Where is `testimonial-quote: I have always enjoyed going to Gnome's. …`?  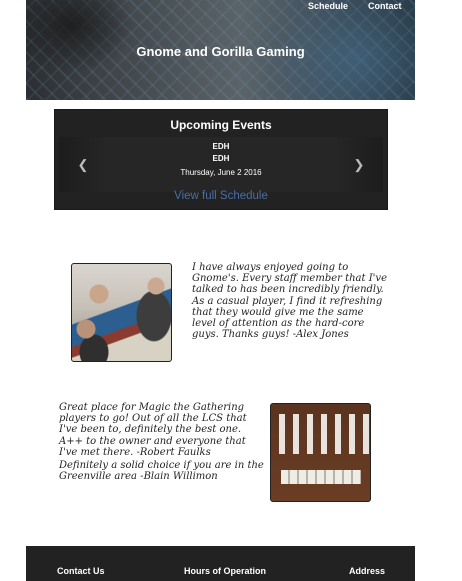 testimonial-quote: I have always enjoyed going to Gnome's. … is located at coordinates (289, 301).